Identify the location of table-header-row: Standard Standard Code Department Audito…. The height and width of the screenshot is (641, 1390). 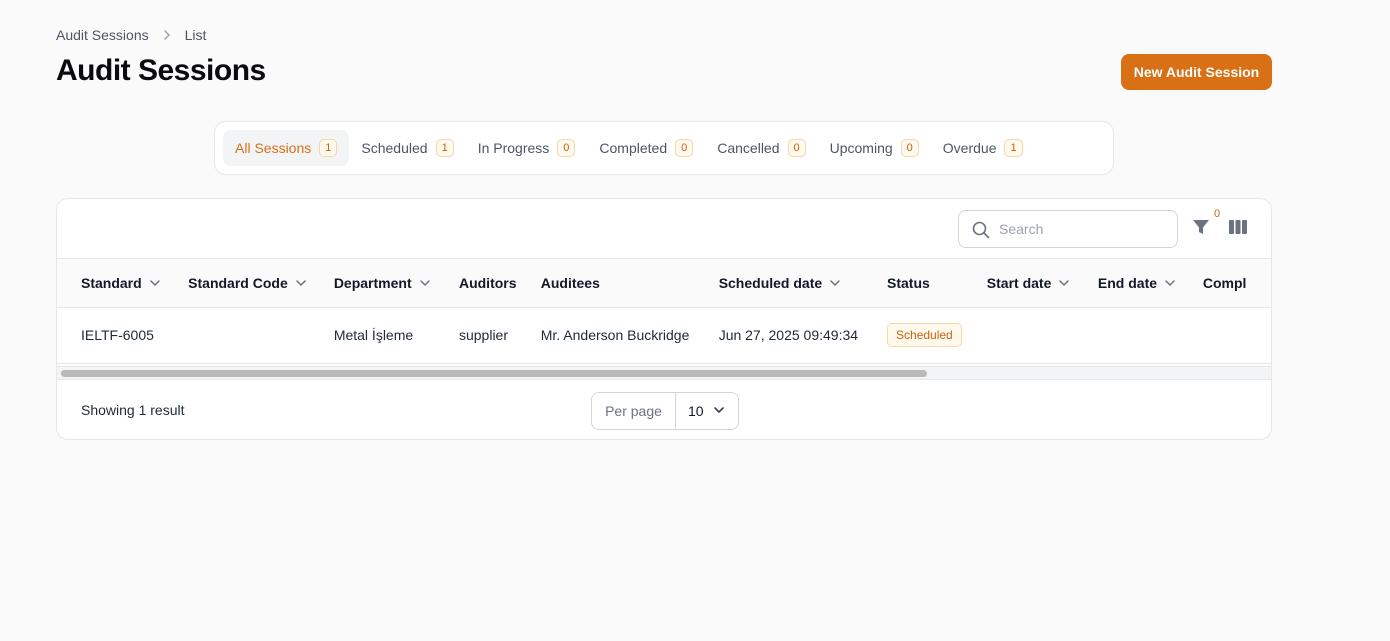
(664, 283).